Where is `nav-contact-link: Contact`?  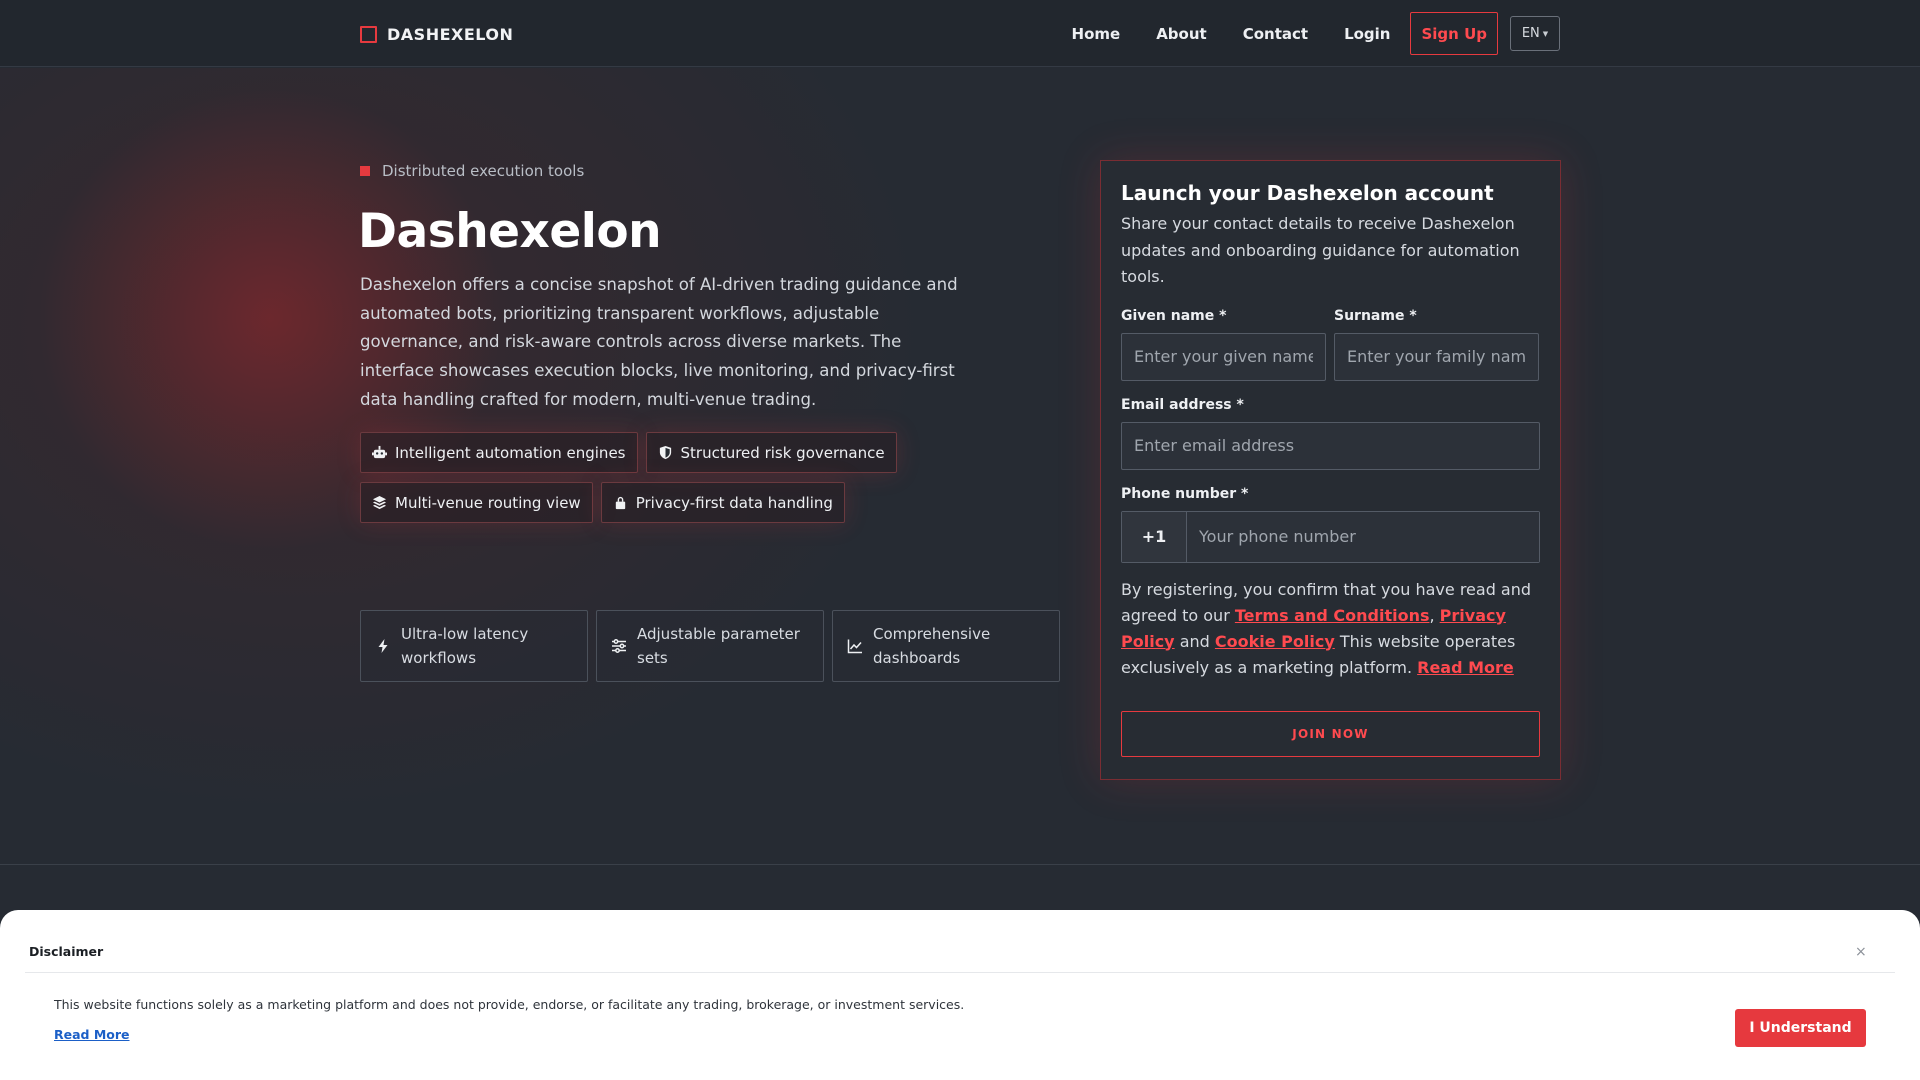 nav-contact-link: Contact is located at coordinates (1275, 34).